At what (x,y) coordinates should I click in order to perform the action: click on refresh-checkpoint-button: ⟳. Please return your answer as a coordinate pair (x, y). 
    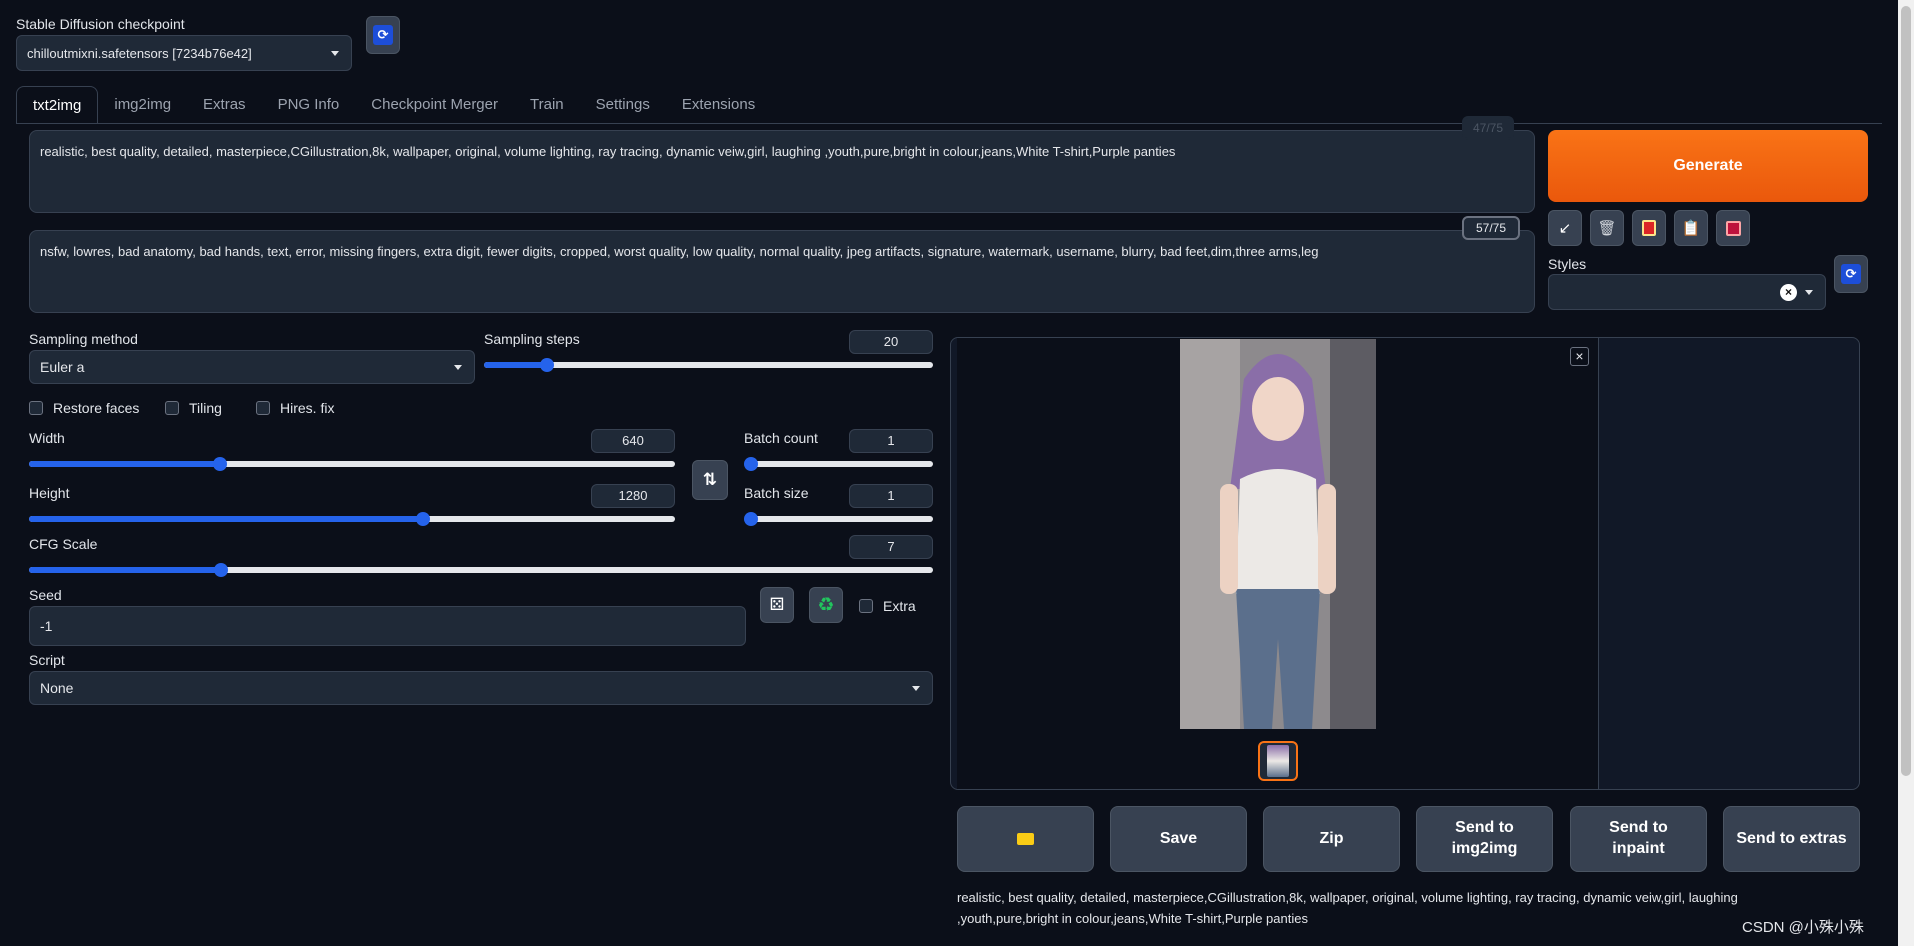
    Looking at the image, I should click on (383, 35).